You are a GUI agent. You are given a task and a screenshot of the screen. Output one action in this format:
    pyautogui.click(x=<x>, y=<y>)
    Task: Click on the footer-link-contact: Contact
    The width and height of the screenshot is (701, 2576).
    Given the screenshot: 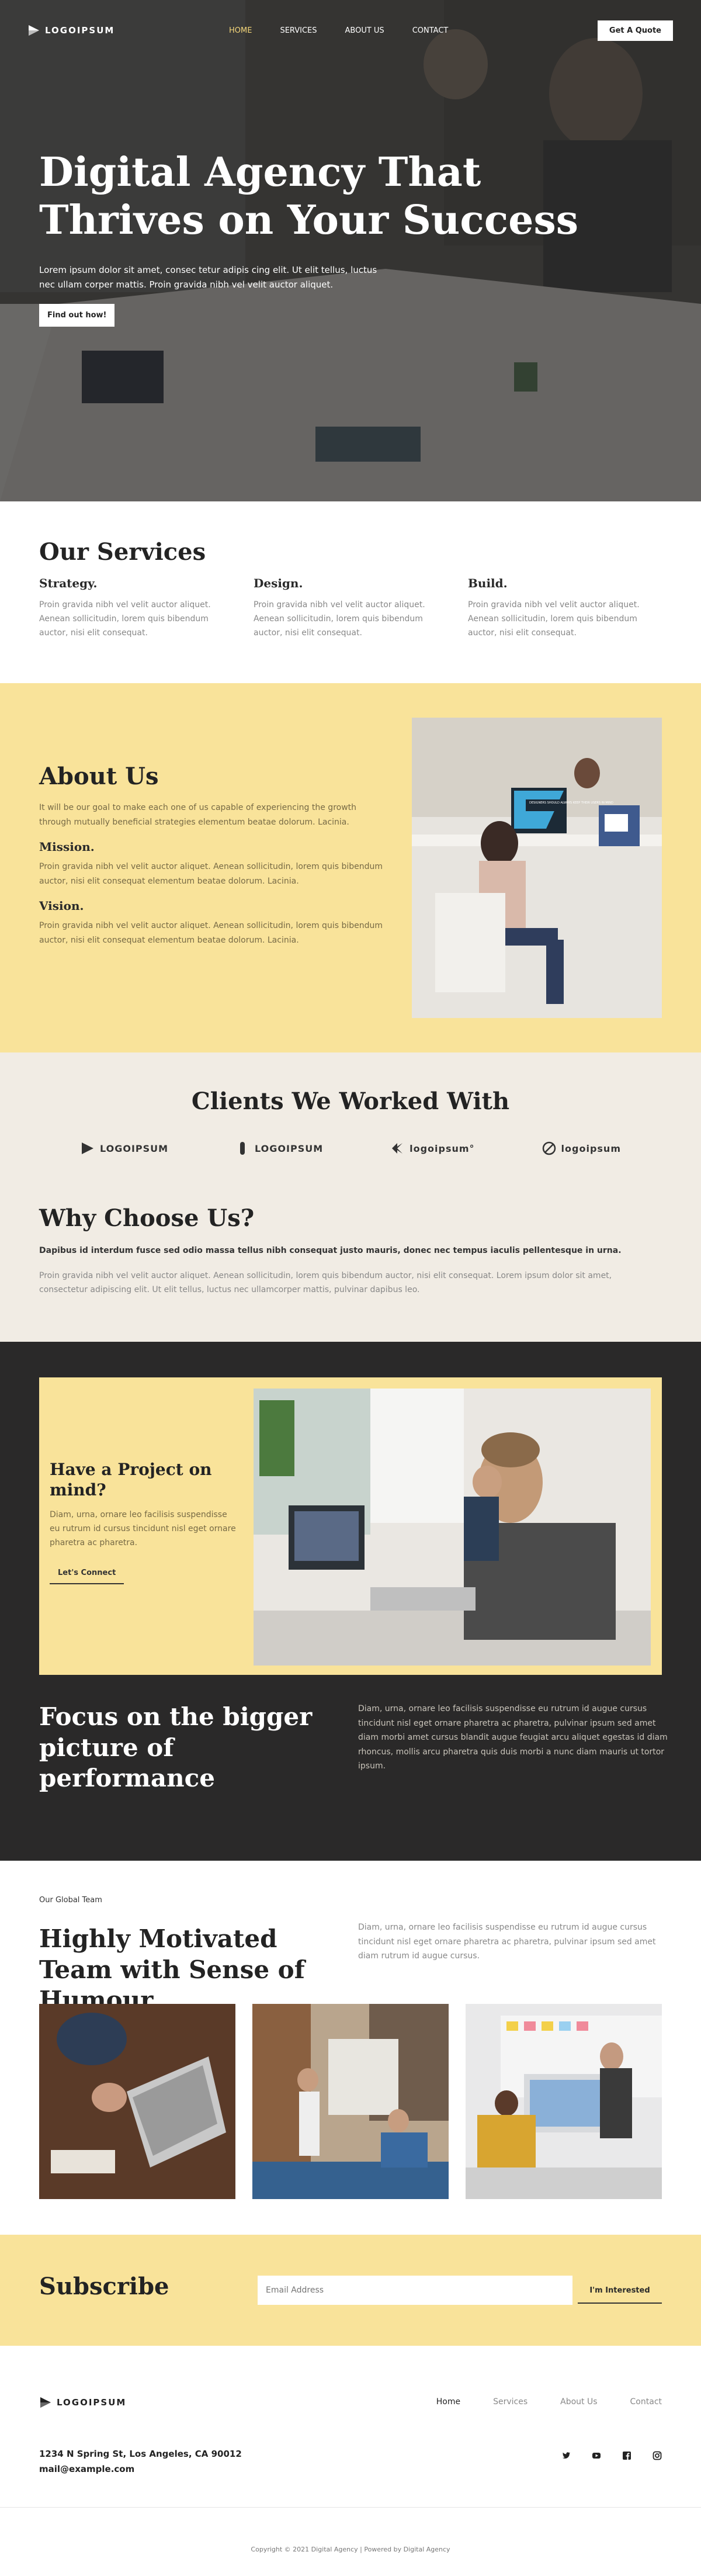 What is the action you would take?
    pyautogui.click(x=646, y=2402)
    